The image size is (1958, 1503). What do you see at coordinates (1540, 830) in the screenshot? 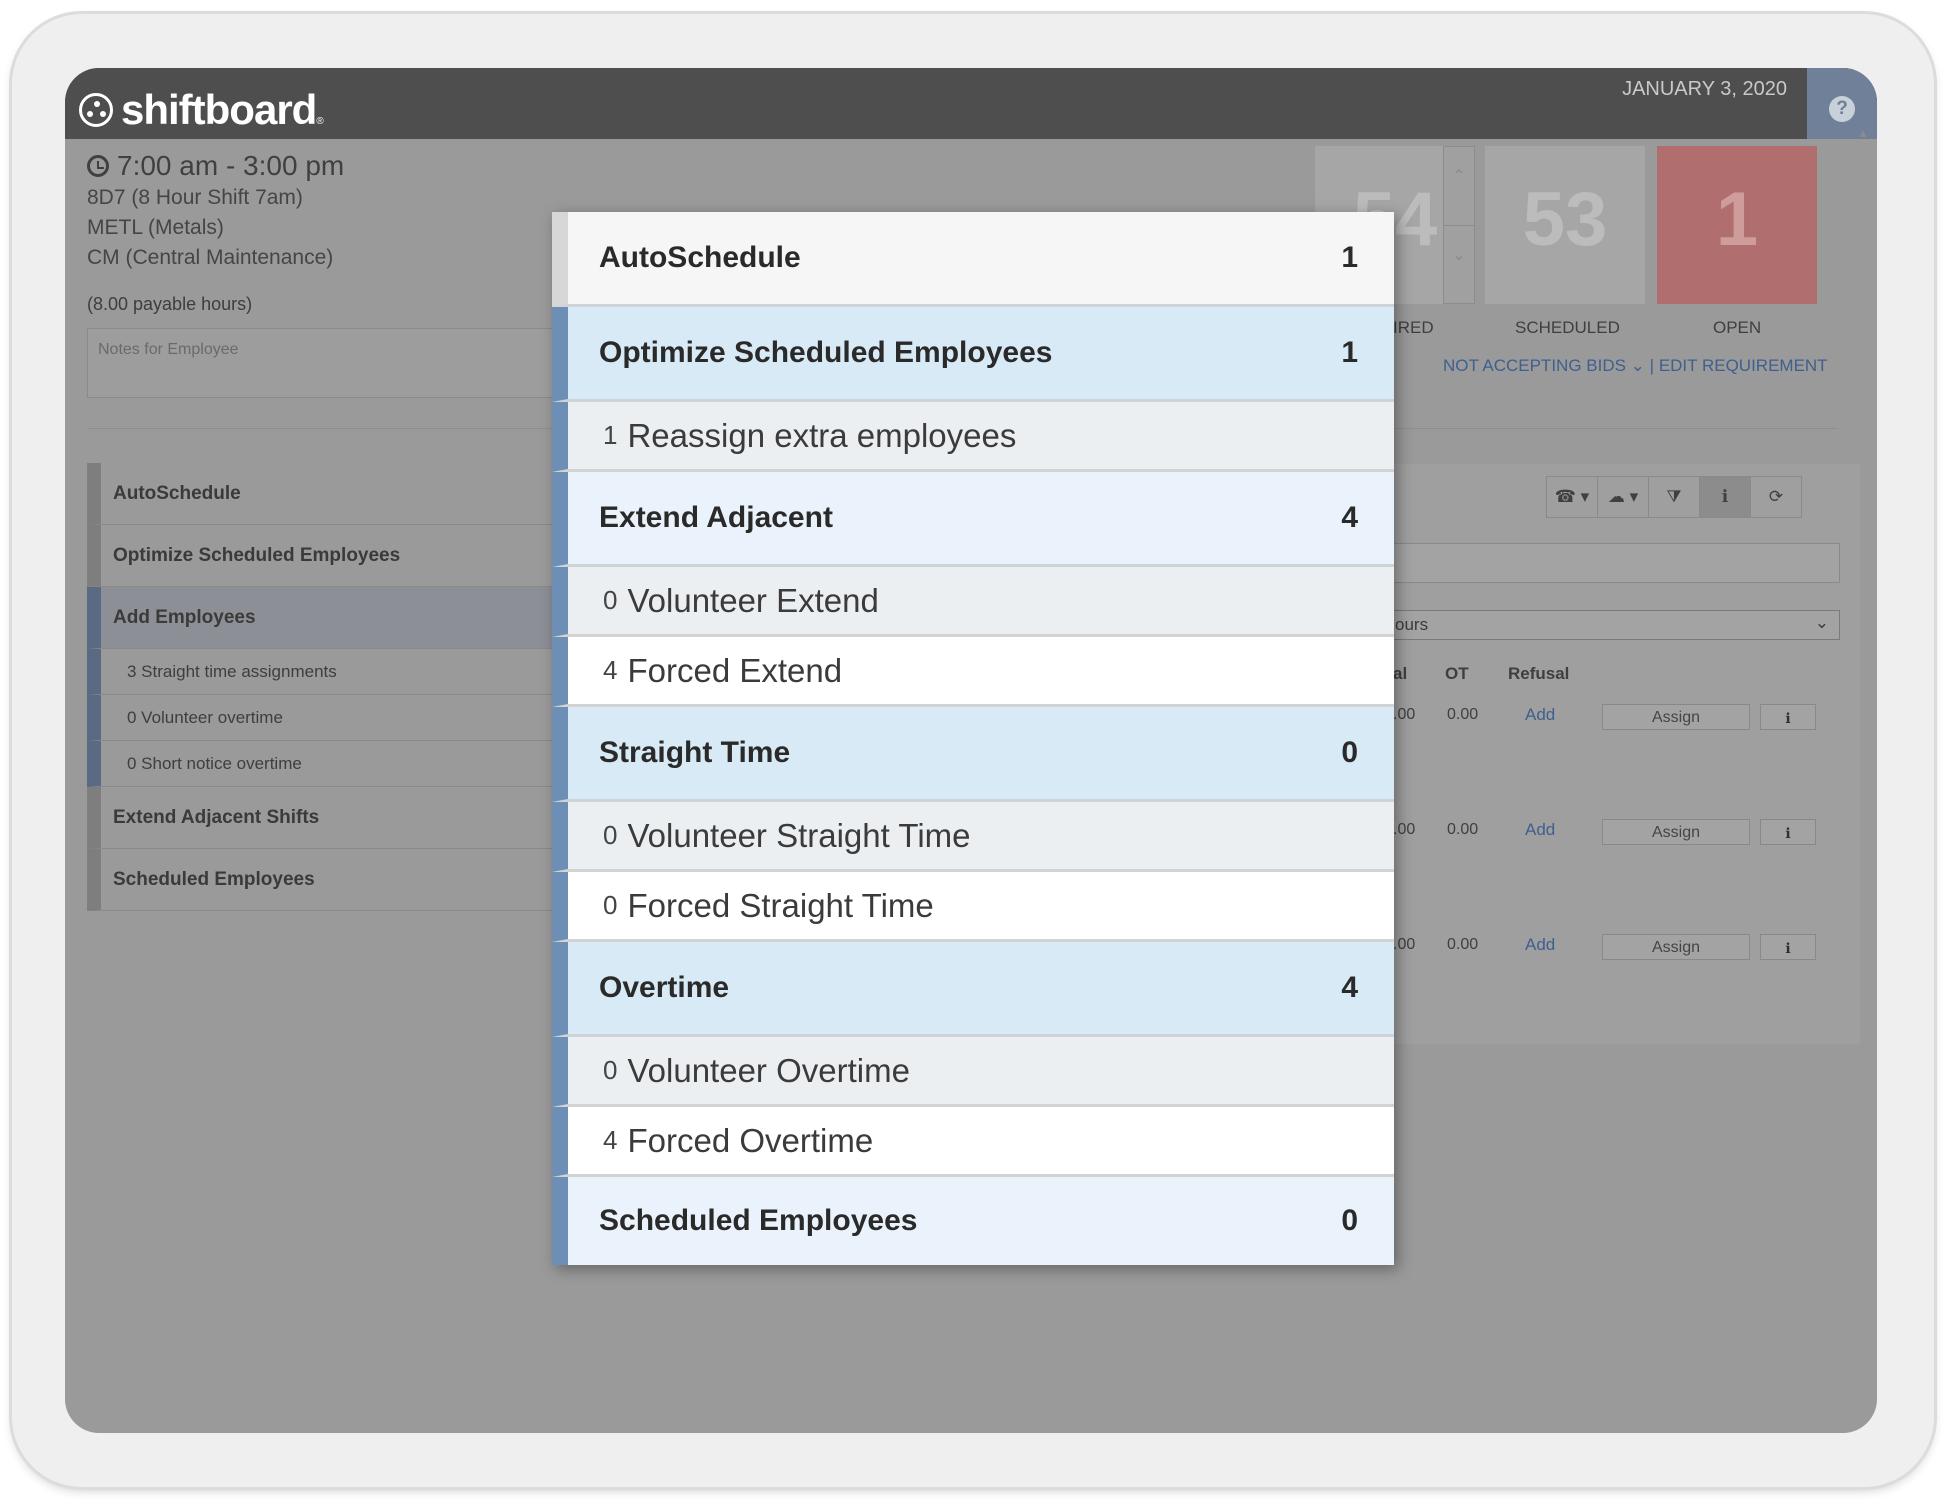
I see `row2-add-link: Add` at bounding box center [1540, 830].